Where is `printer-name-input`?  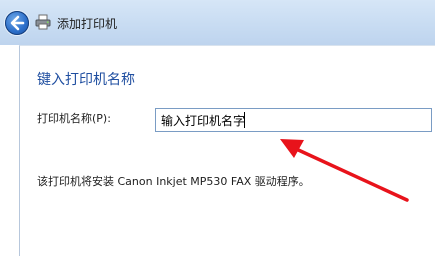
printer-name-input is located at coordinates (293, 120).